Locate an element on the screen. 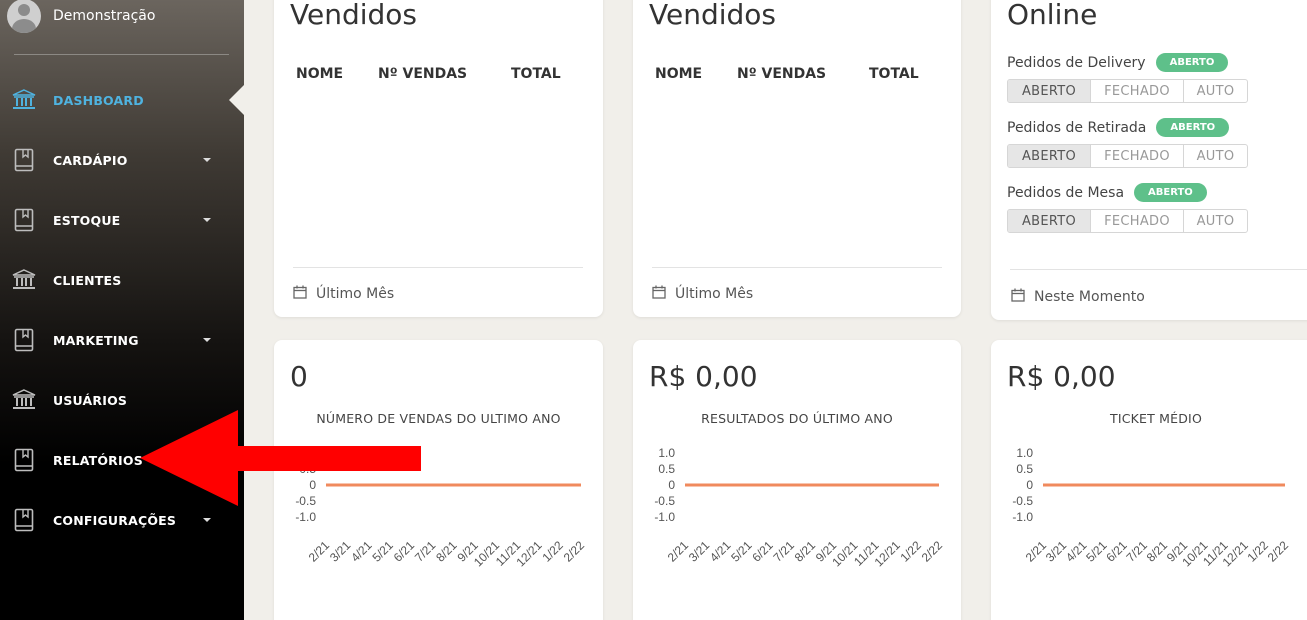  sidebar-item-4: MARKETING is located at coordinates (122, 340).